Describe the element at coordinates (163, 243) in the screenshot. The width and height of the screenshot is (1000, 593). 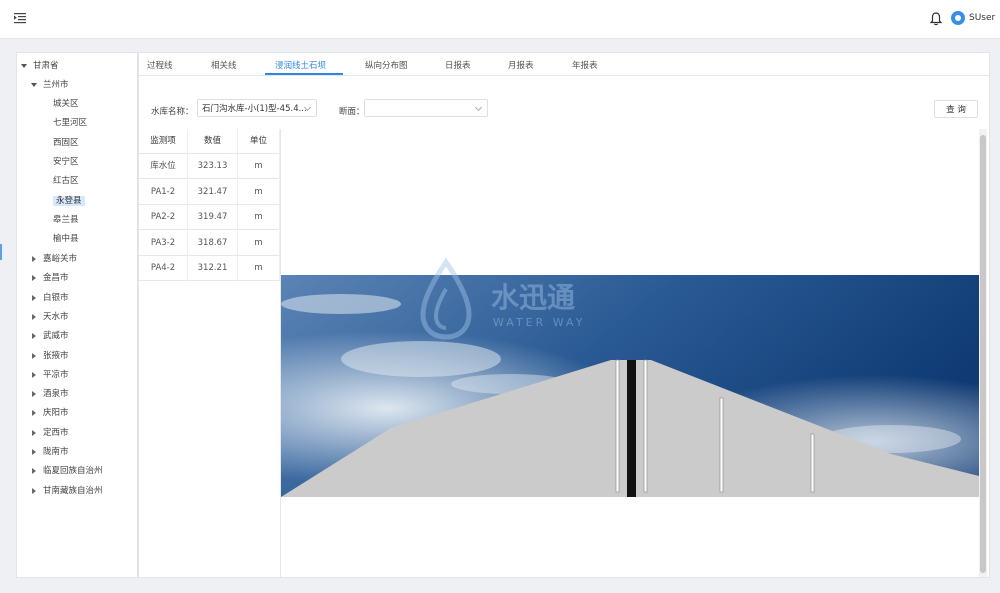
I see `table-cell: PA3-2` at that location.